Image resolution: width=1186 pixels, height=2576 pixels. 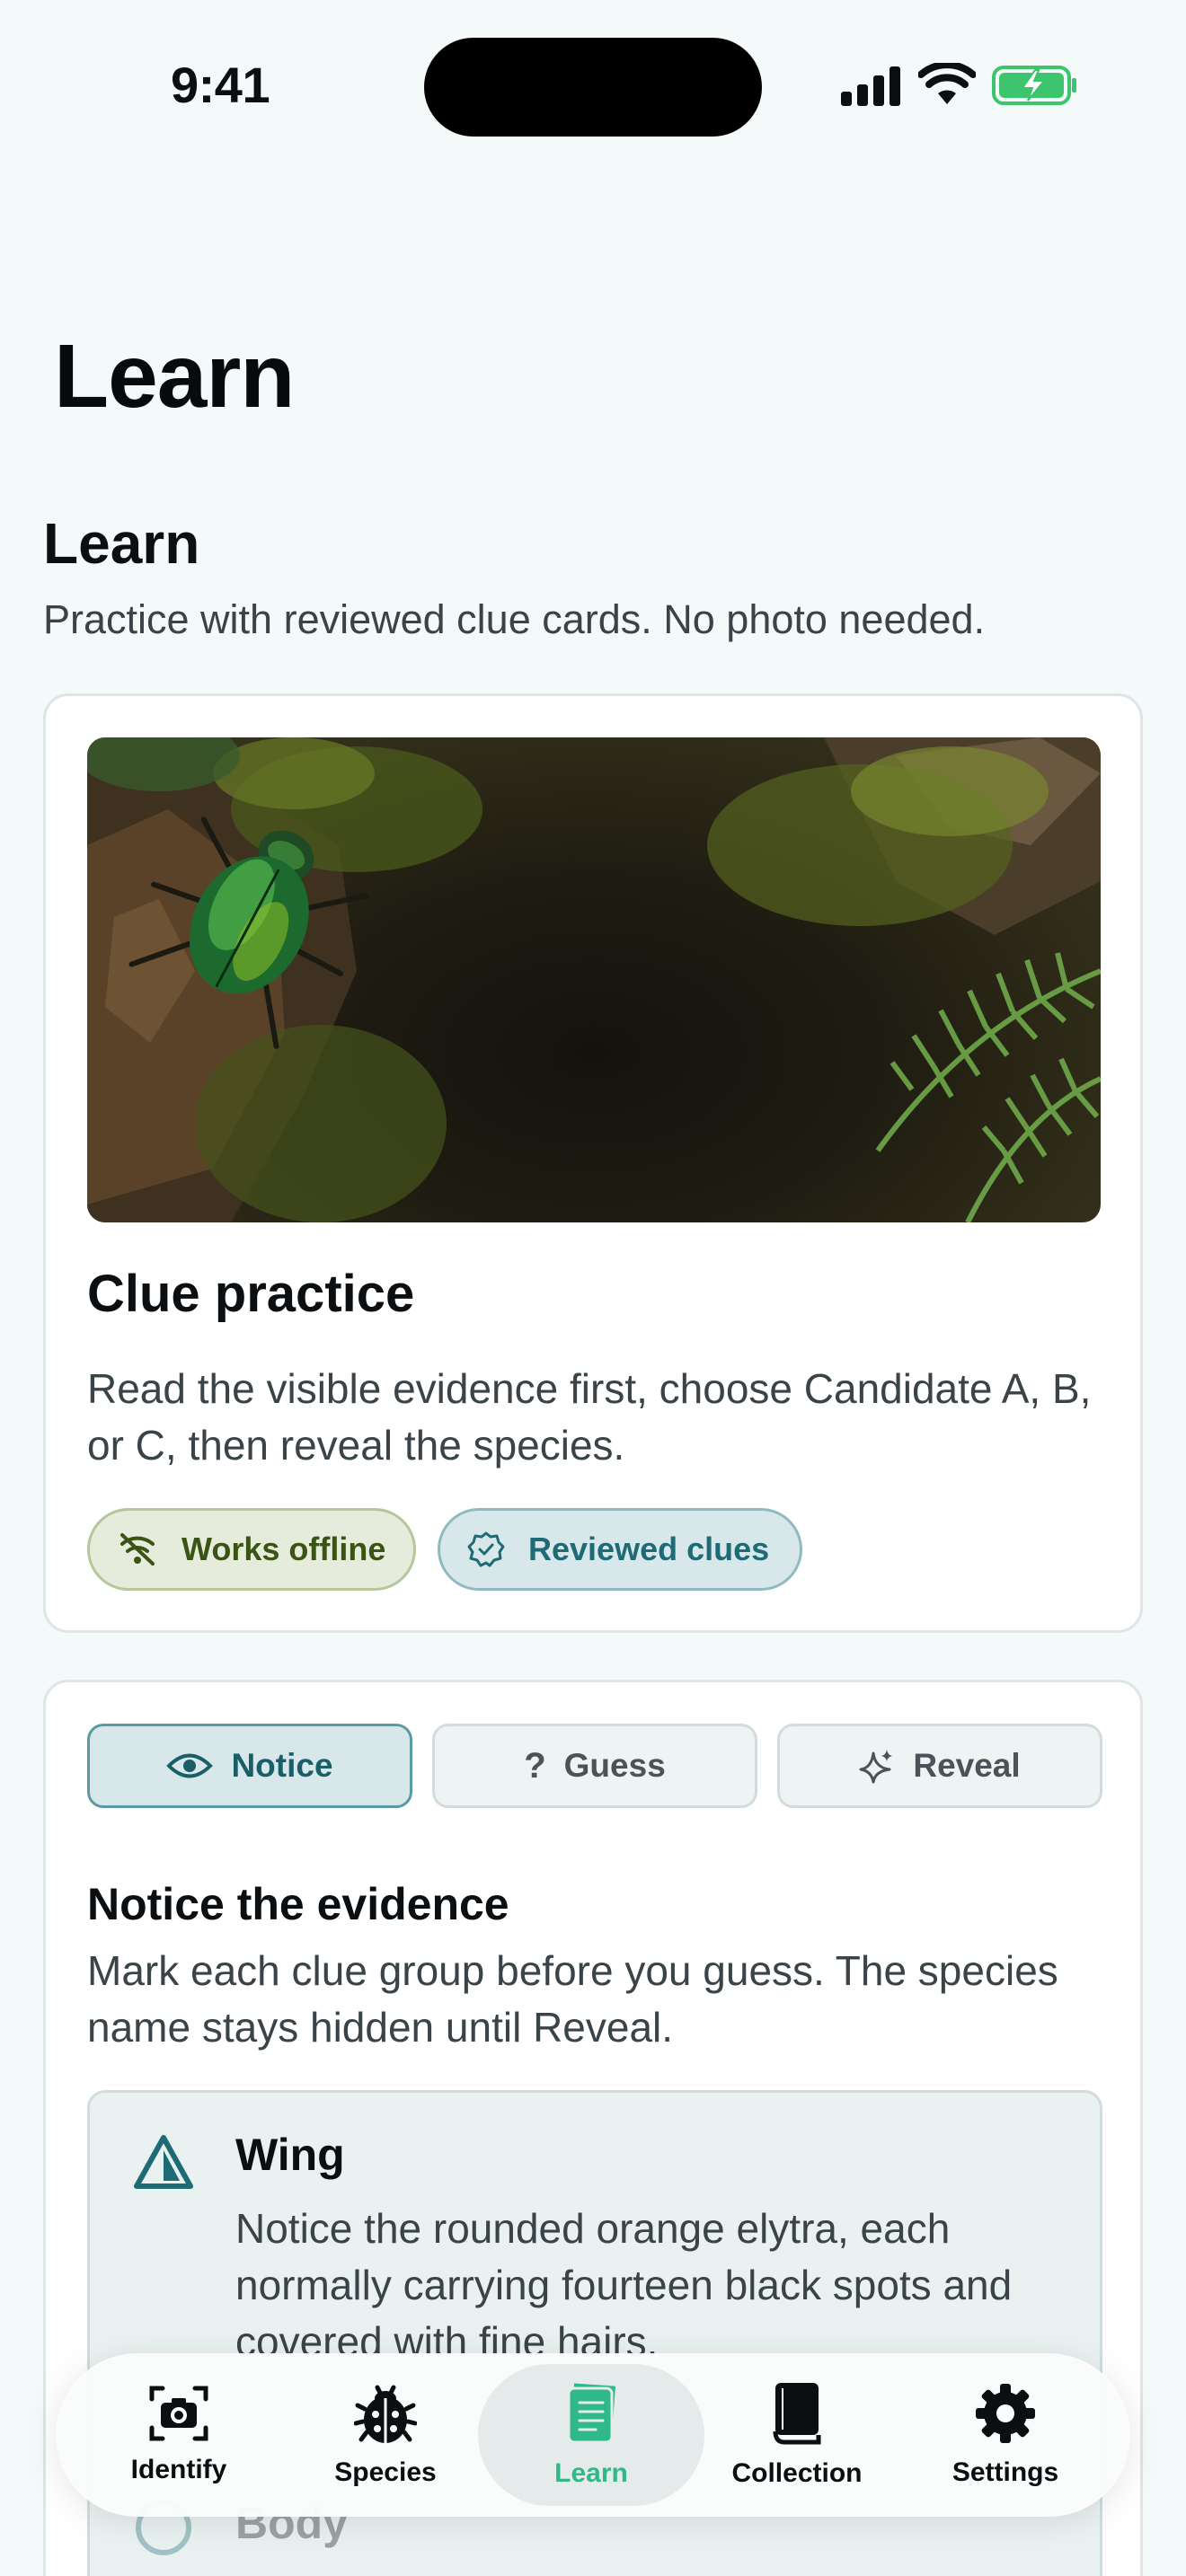 I want to click on notebook-icon, so click(x=591, y=2413).